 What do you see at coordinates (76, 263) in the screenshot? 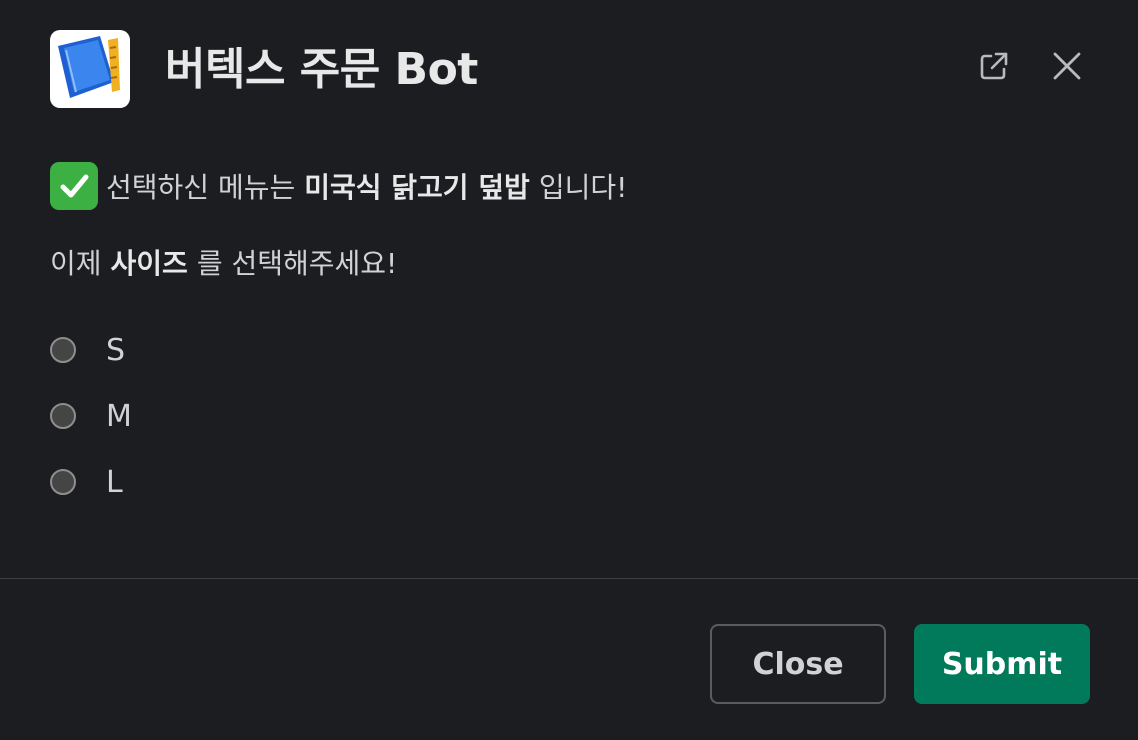
I see `prompt-prefix: 이제` at bounding box center [76, 263].